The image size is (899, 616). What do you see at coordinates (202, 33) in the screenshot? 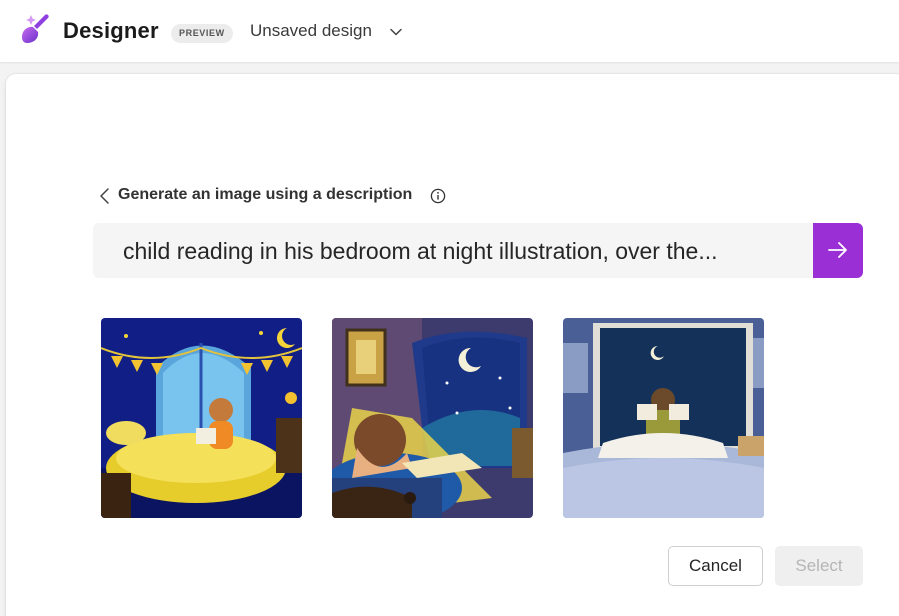
I see `preview-badge: PREVIEW` at bounding box center [202, 33].